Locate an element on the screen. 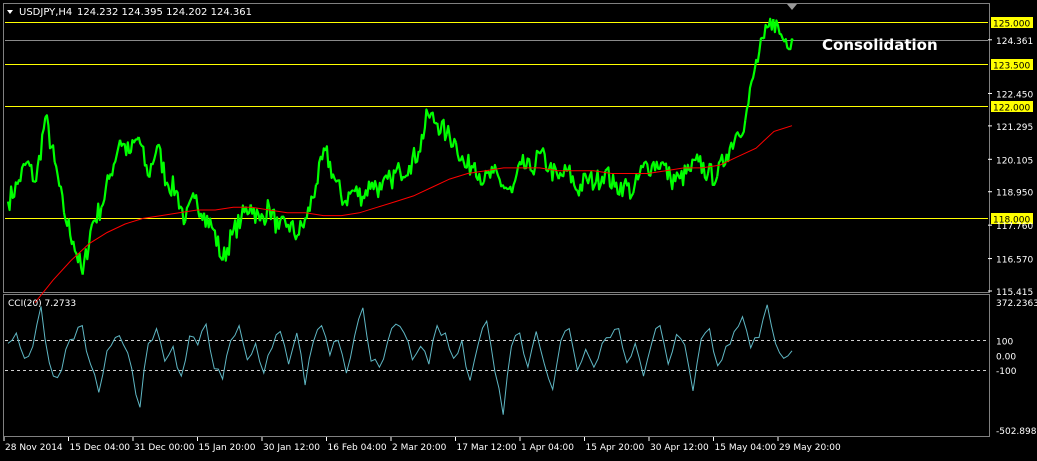 This screenshot has height=461, width=1037. cci-tick-4: -502.8983 is located at coordinates (1016, 432).